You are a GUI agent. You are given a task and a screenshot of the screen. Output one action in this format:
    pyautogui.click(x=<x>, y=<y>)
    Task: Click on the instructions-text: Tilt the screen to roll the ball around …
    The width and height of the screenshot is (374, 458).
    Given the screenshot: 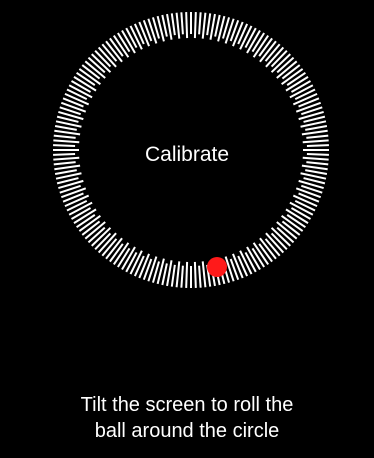 What is the action you would take?
    pyautogui.click(x=187, y=418)
    